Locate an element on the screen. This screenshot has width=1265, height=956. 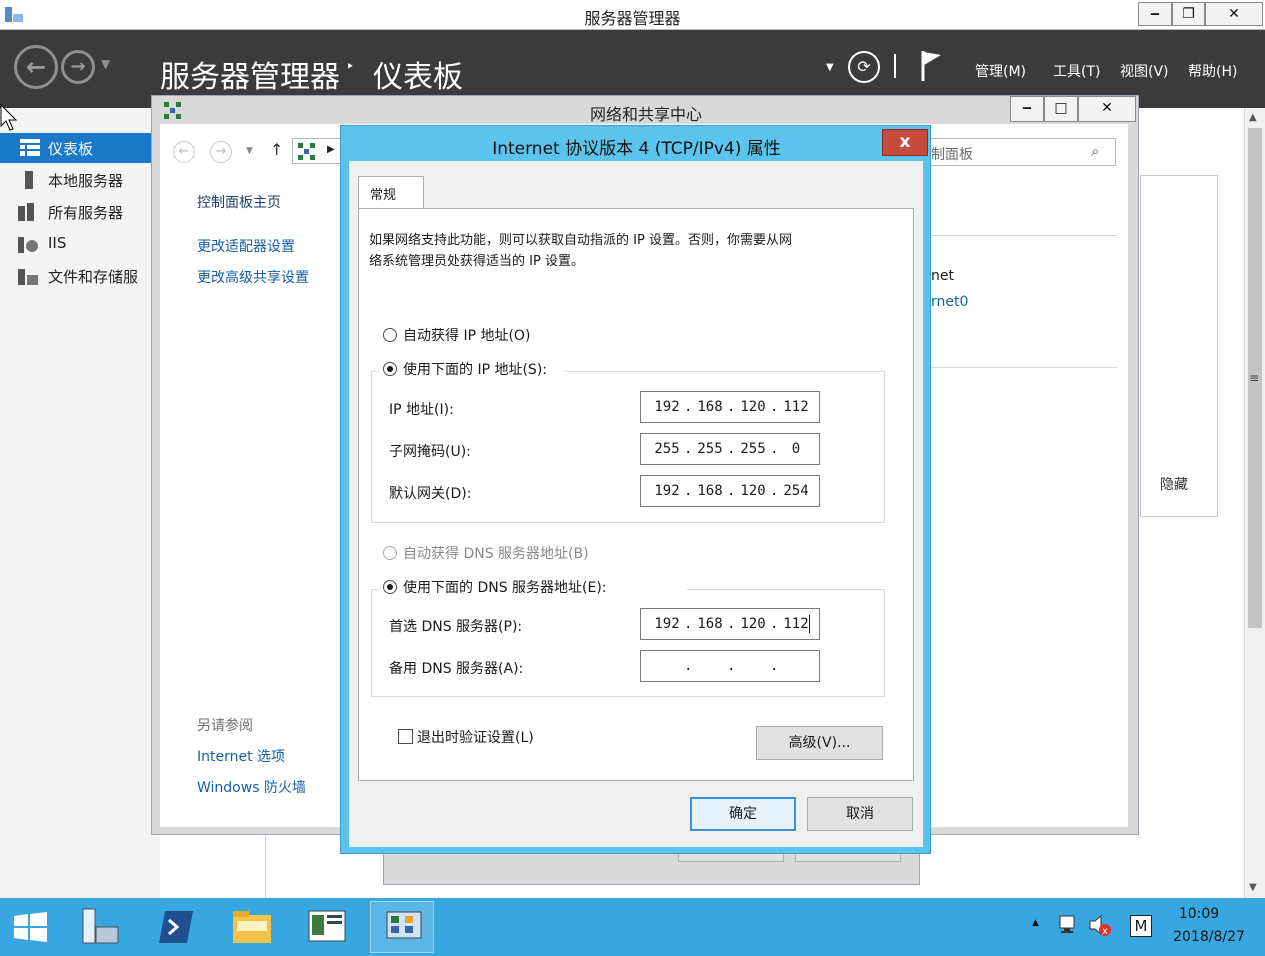
history-dropdown-icon: ▼ is located at coordinates (105, 64).